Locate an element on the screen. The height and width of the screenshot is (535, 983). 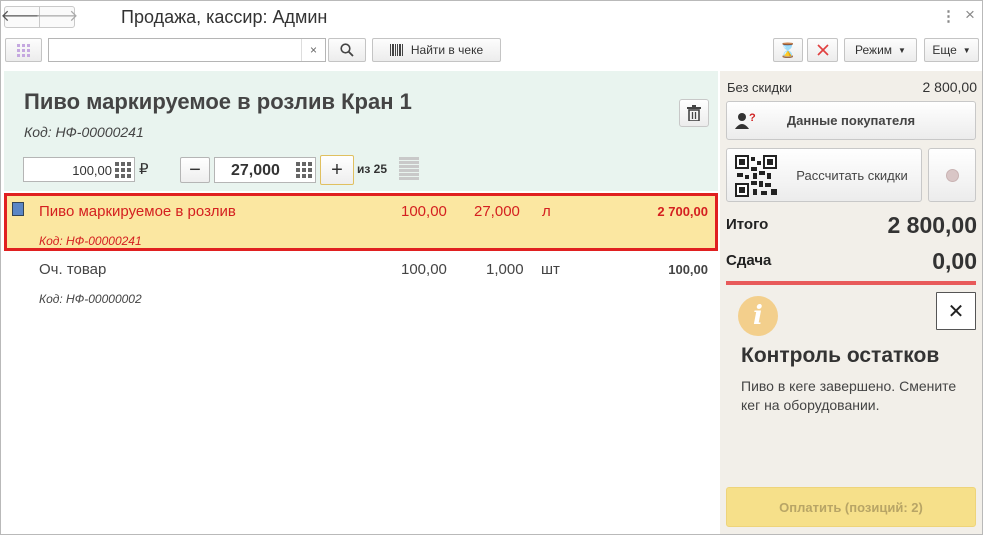
status-divider is located at coordinates (851, 283).